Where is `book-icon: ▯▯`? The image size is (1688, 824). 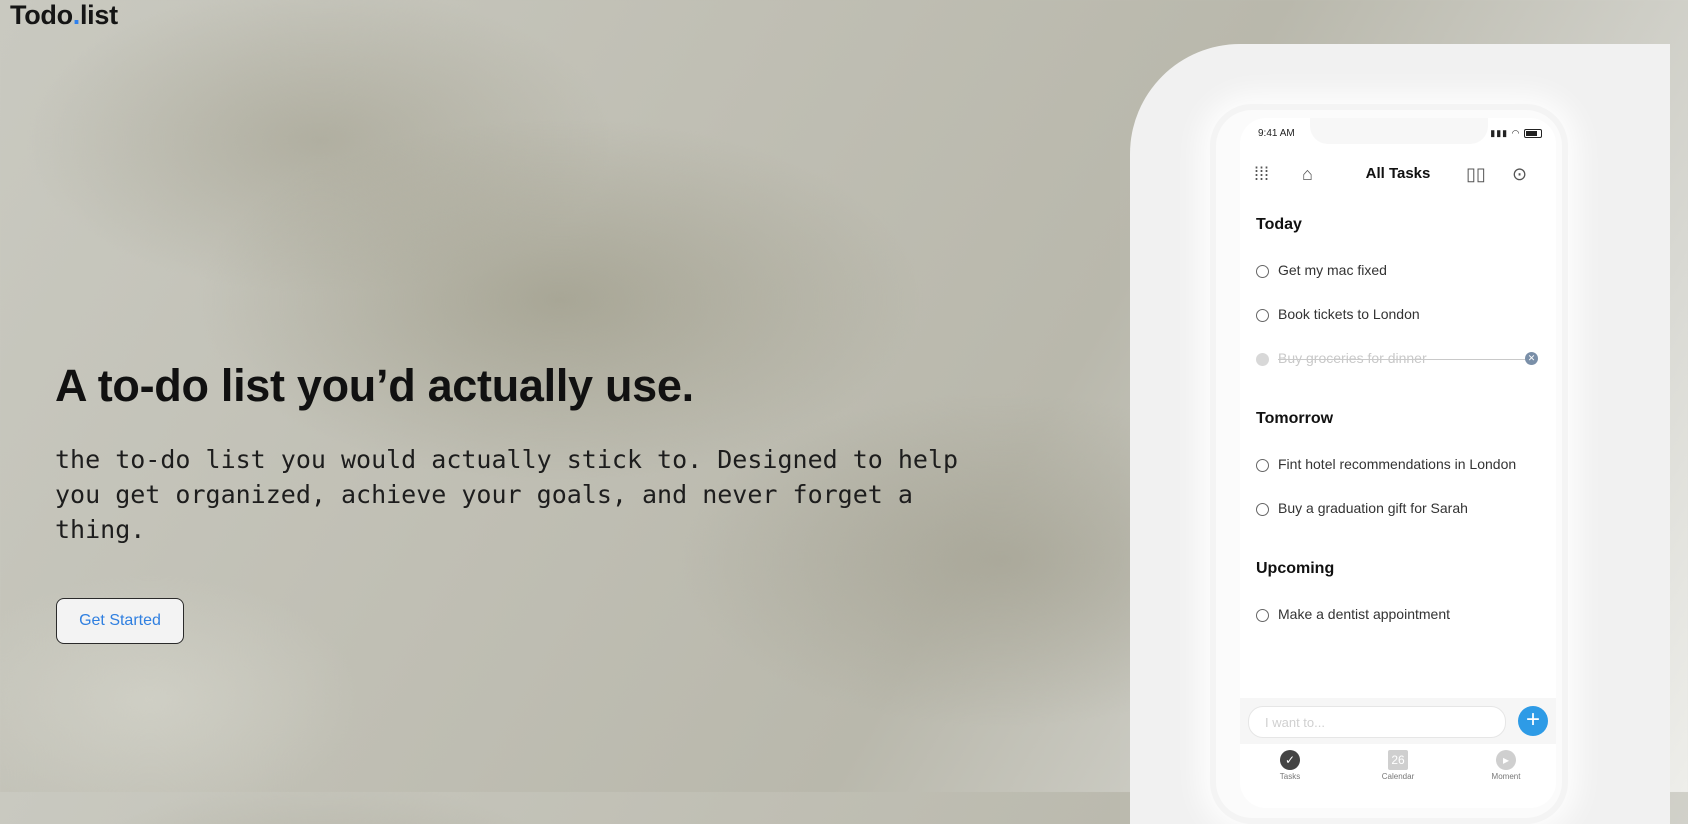
book-icon: ▯▯ is located at coordinates (1476, 174).